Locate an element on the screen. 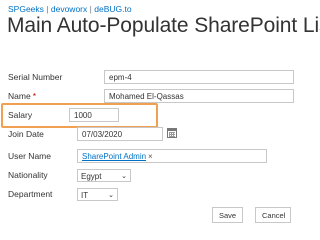  user-chip: SharePoint Admin is located at coordinates (114, 156).